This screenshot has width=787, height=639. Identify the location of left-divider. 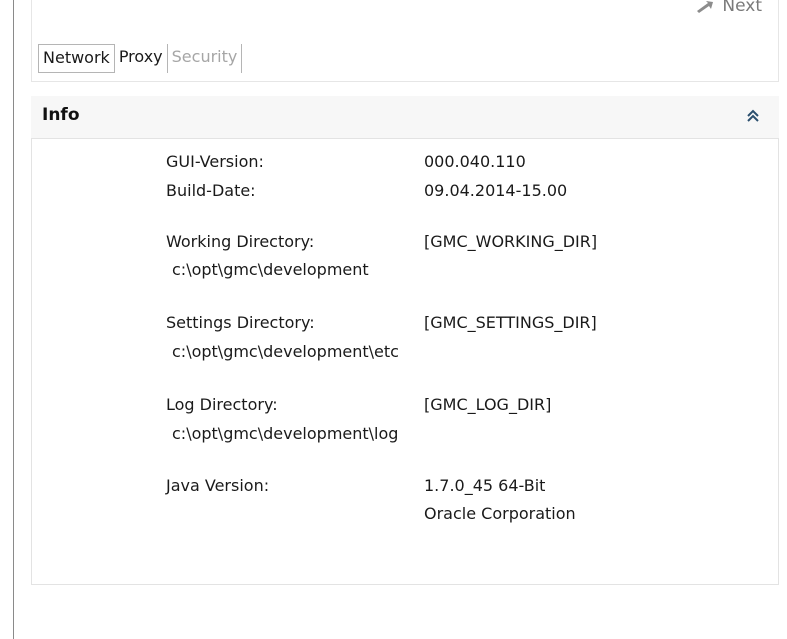
(13, 319).